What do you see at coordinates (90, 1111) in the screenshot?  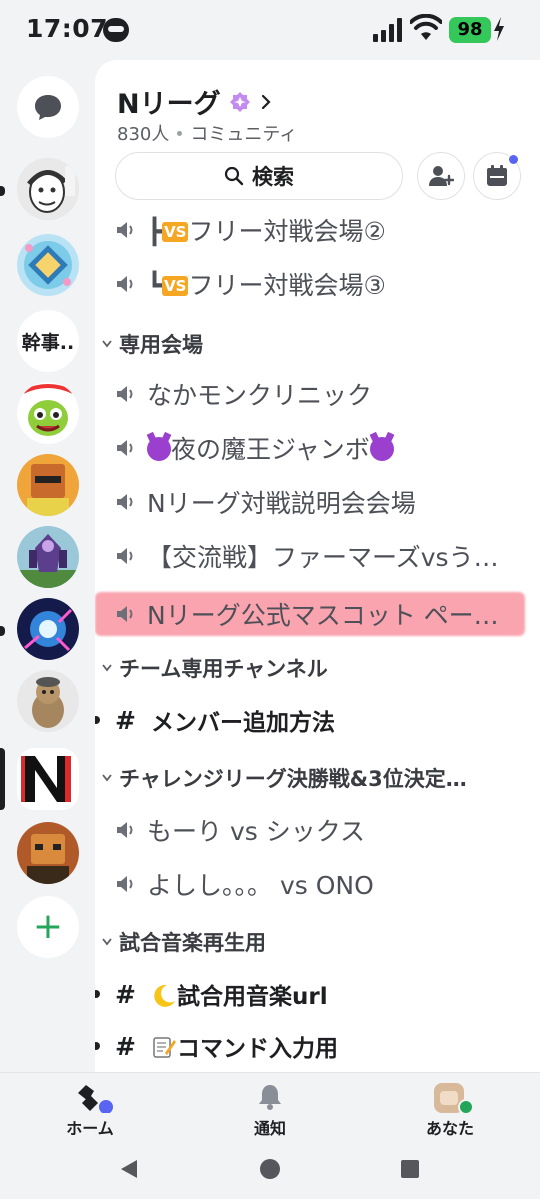 I see `nav-home: ホーム` at bounding box center [90, 1111].